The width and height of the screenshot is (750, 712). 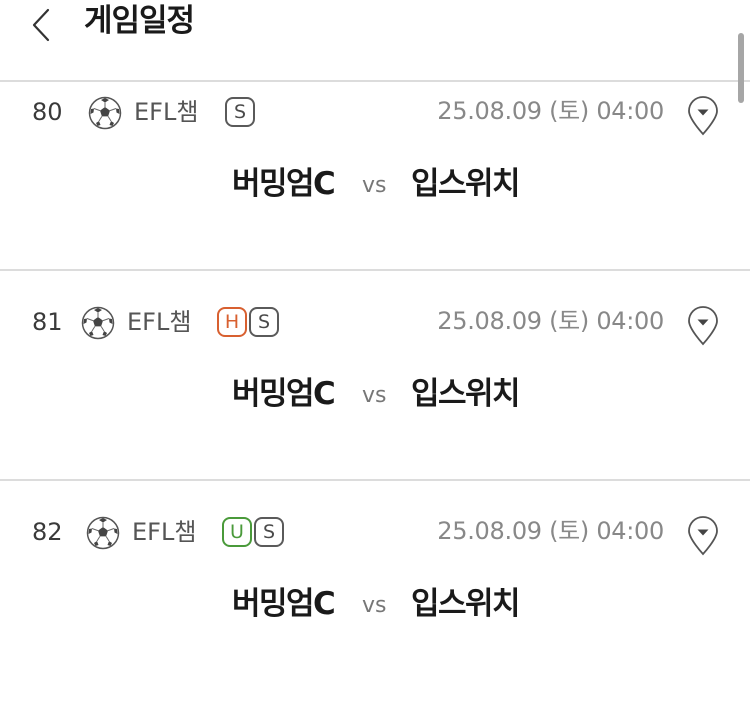 I want to click on scrollbar-thumb, so click(x=741, y=68).